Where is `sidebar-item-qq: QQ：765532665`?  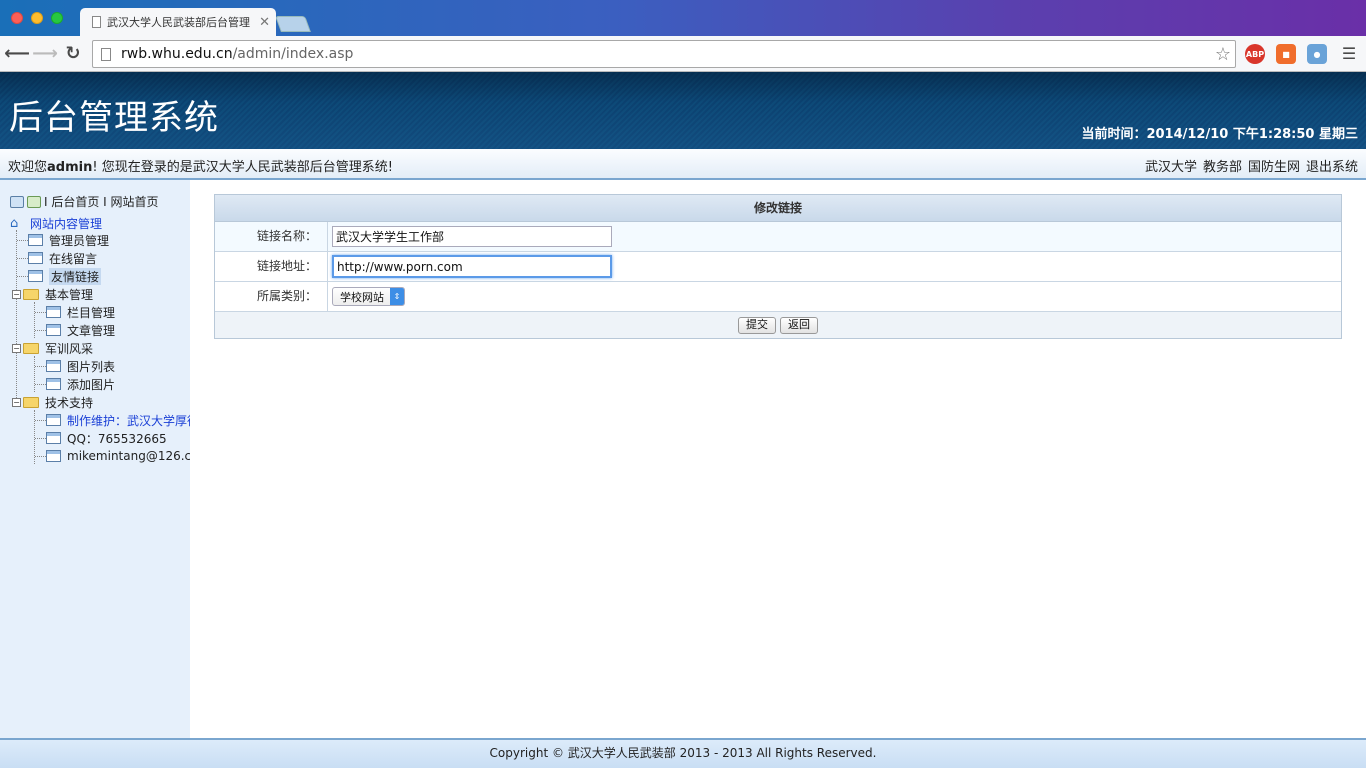
sidebar-item-qq: QQ：765532665 is located at coordinates (106, 438).